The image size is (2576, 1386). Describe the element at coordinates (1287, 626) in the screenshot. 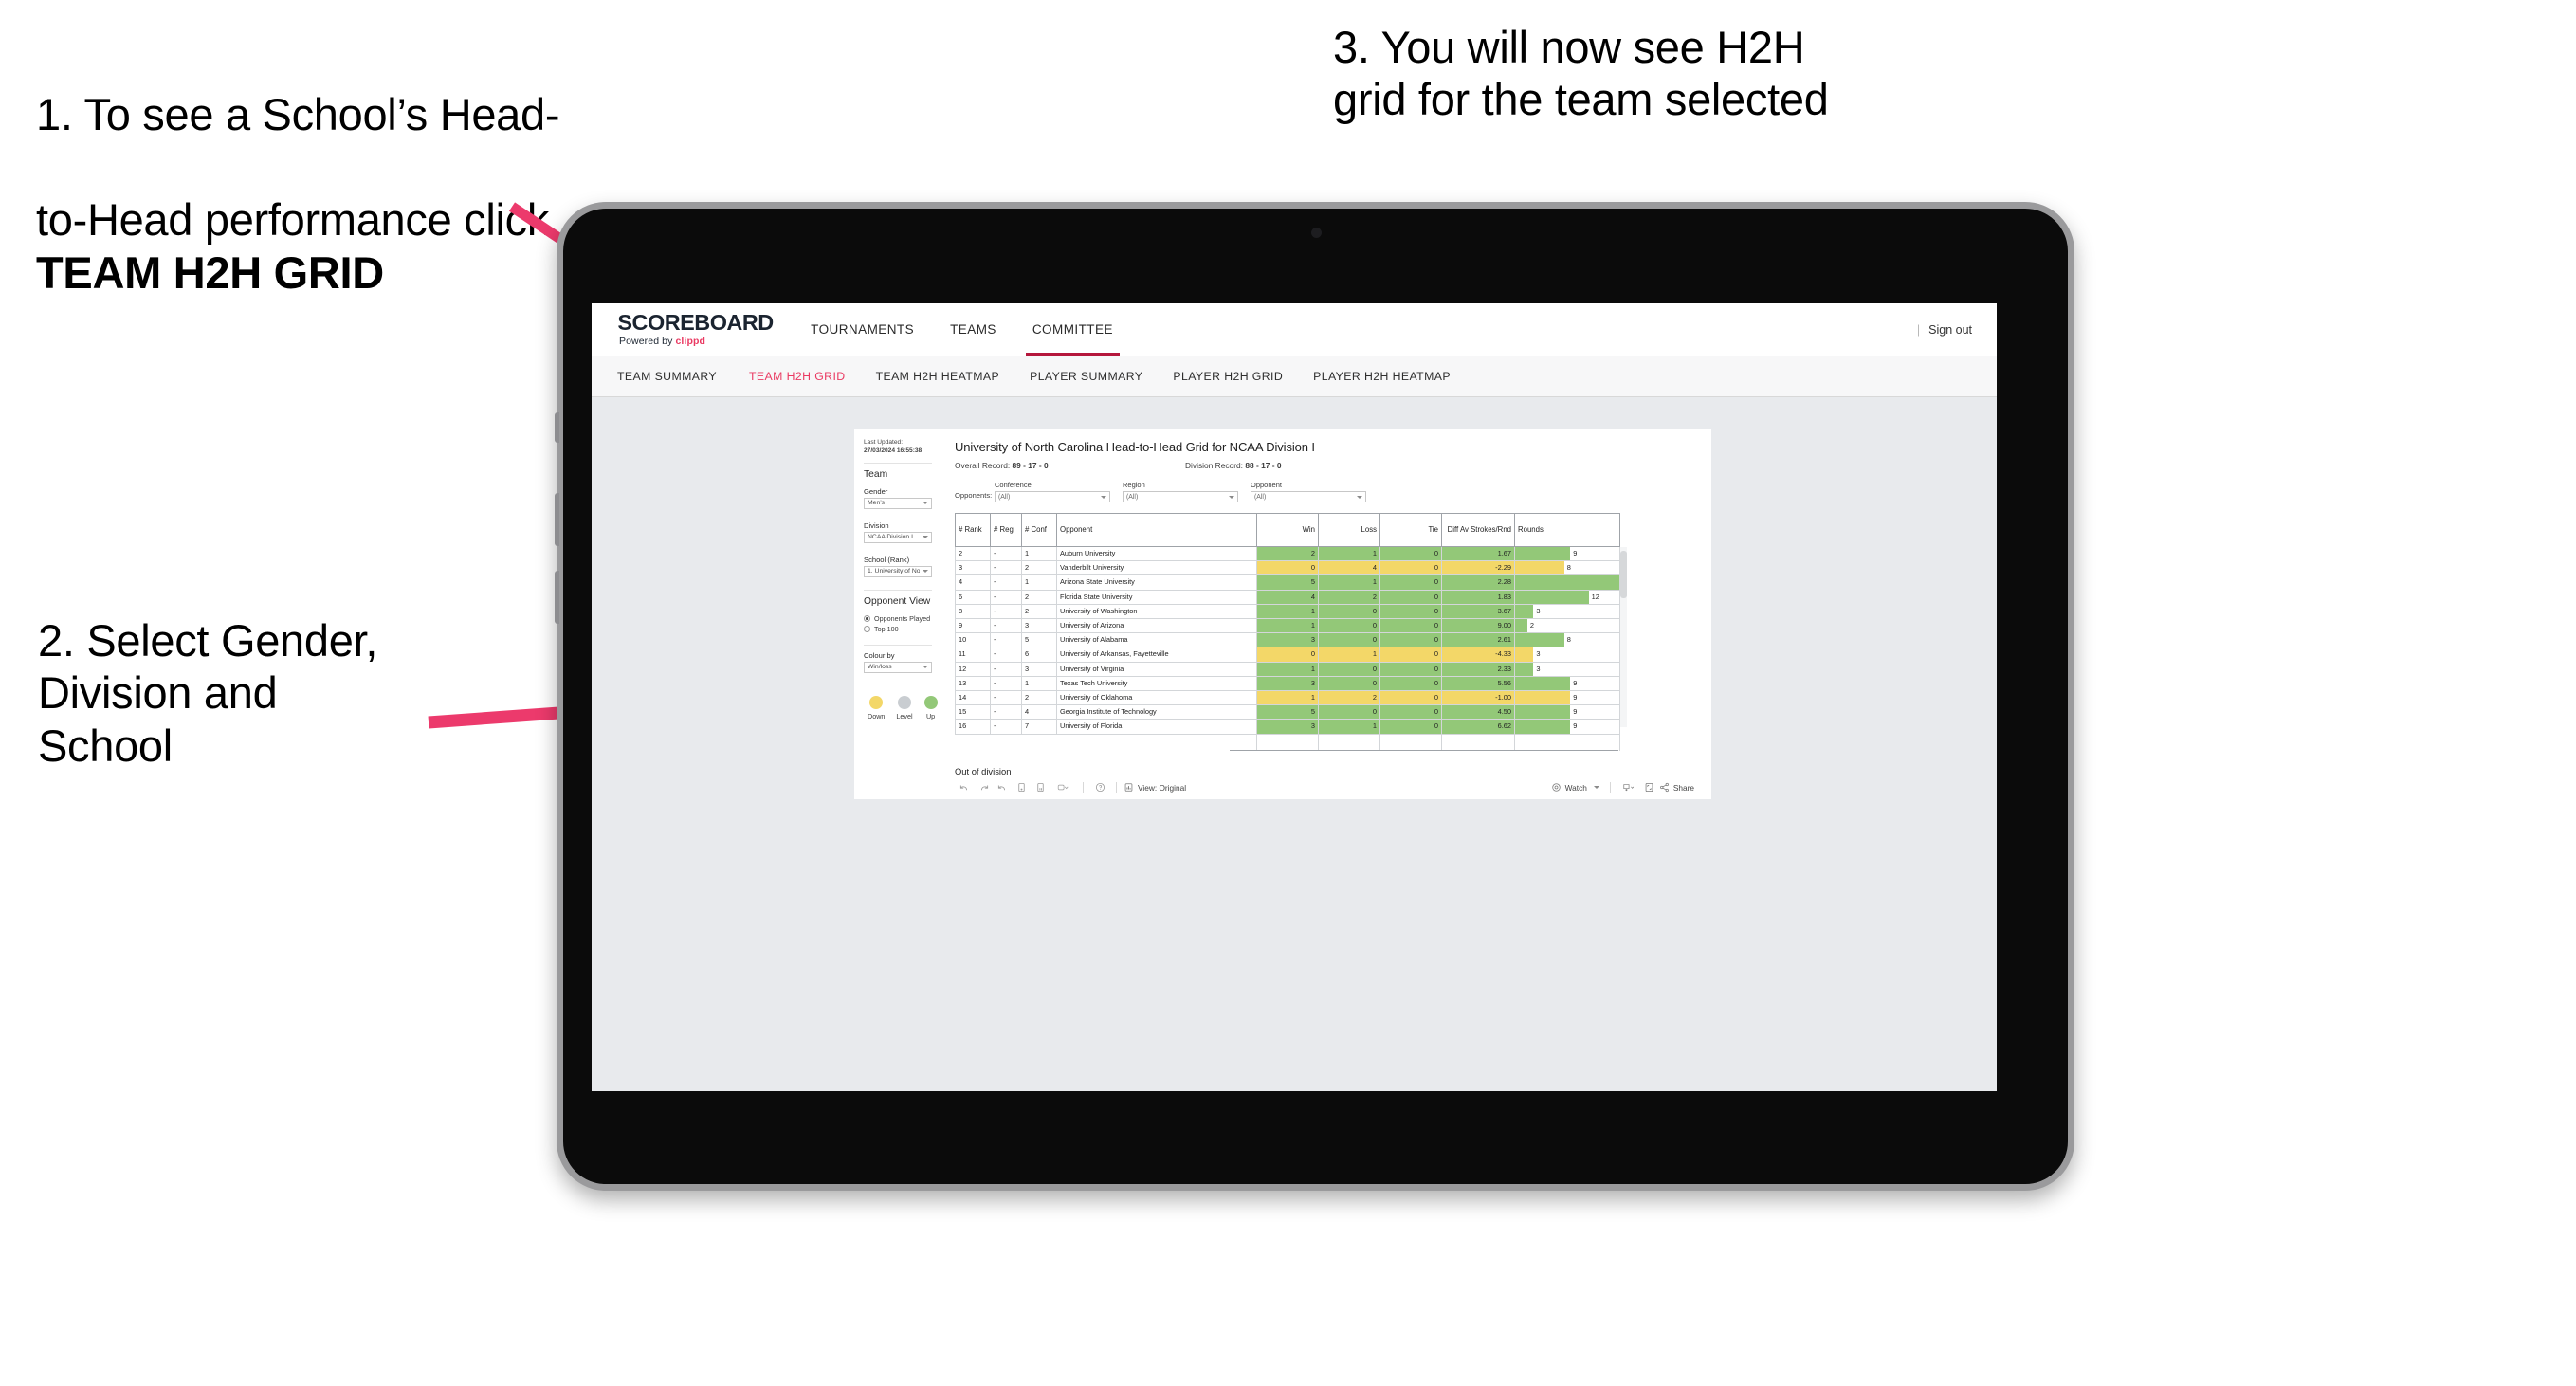

I see `table-row: 9-3 University of Arizona 1 0 0 9.00 2` at that location.